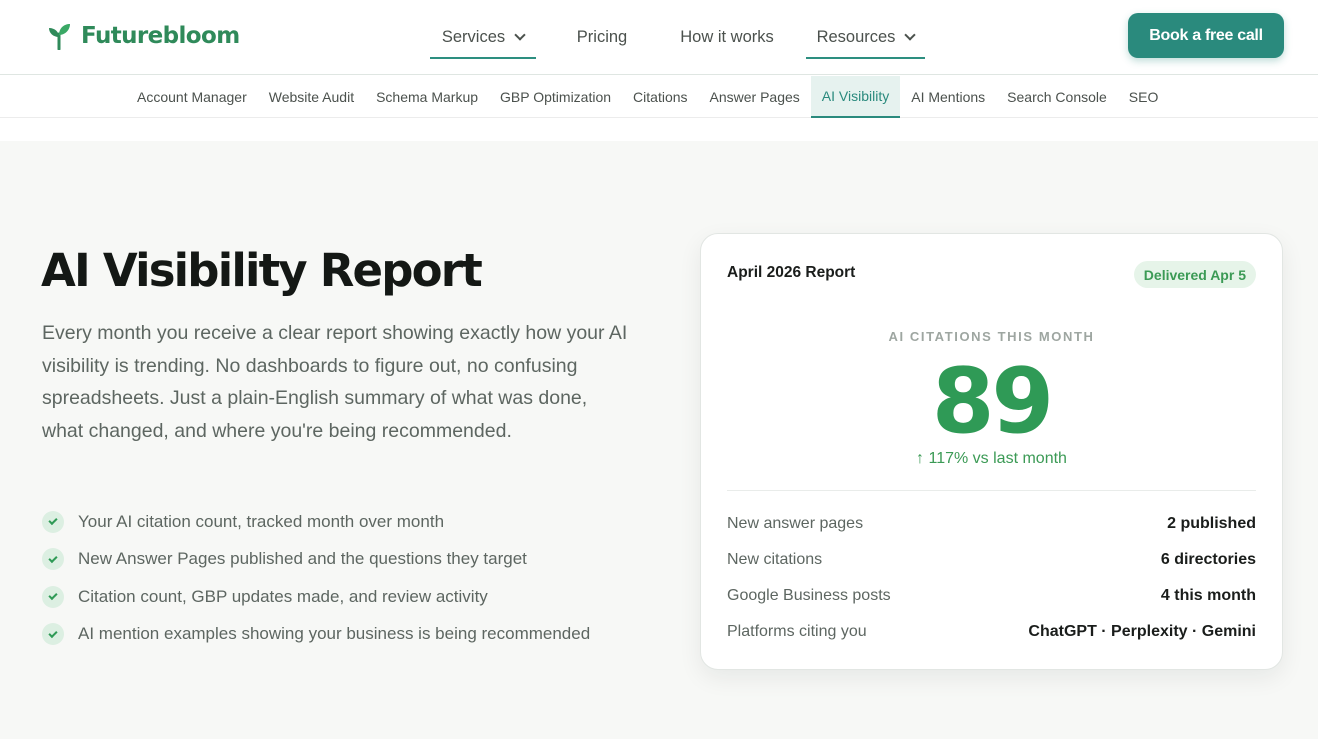 The image size is (1318, 739). Describe the element at coordinates (1142, 631) in the screenshot. I see `stat-value: ChatGPT · Perplexity · Gemini` at that location.